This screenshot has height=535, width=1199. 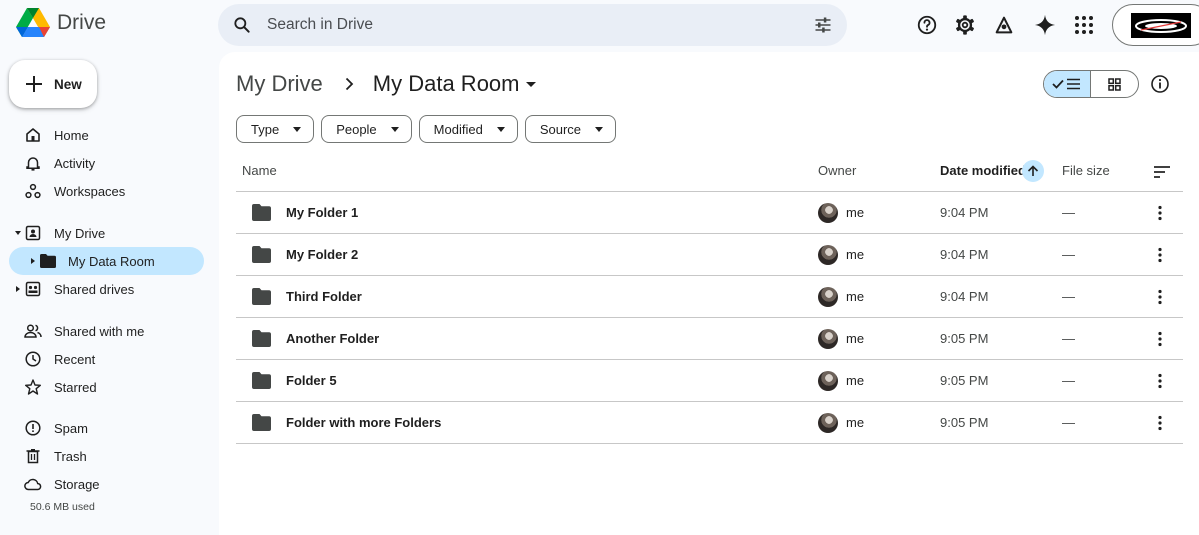 What do you see at coordinates (265, 129) in the screenshot?
I see `filter-label: Type` at bounding box center [265, 129].